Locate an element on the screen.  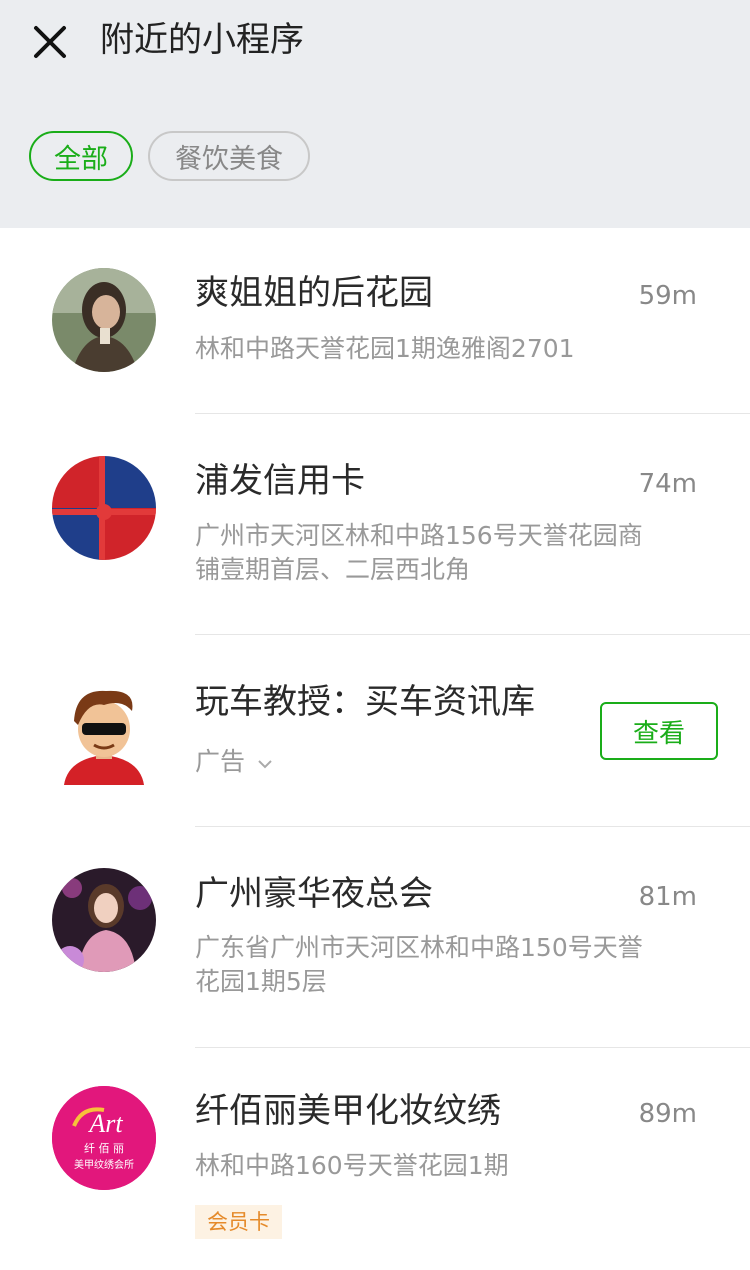
ad-label: 广告 is located at coordinates (234, 762).